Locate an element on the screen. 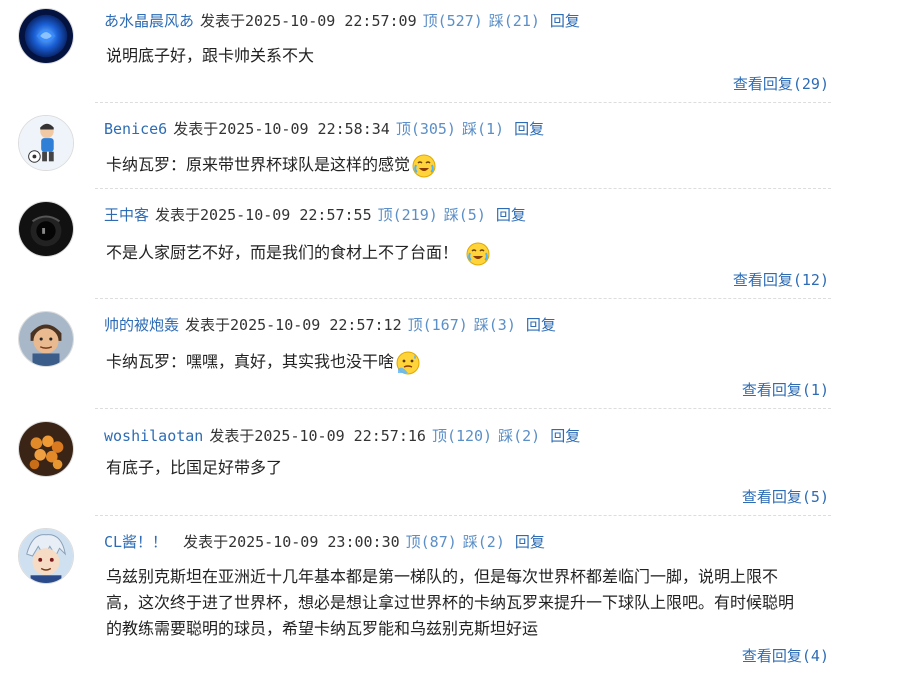  dark-avatar-icon is located at coordinates (46, 229).